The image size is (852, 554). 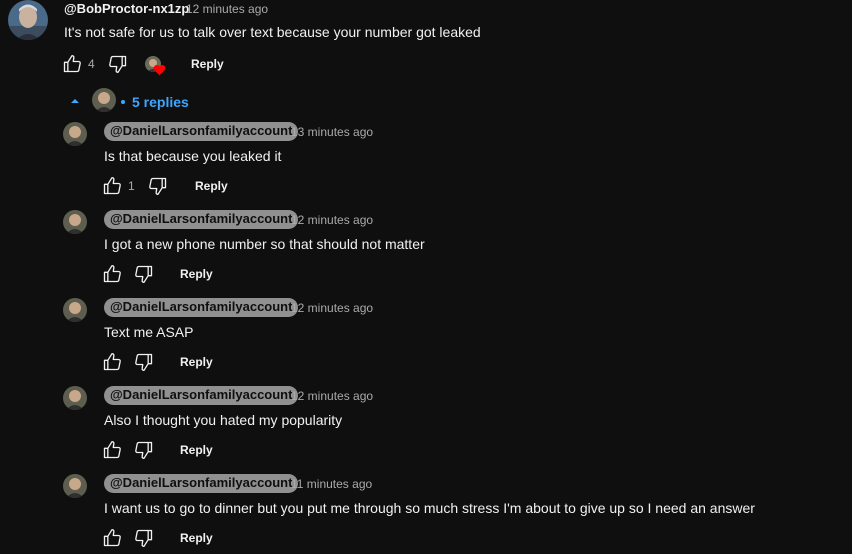 I want to click on comment-timestamp: 13 minutes ago, so click(x=332, y=132).